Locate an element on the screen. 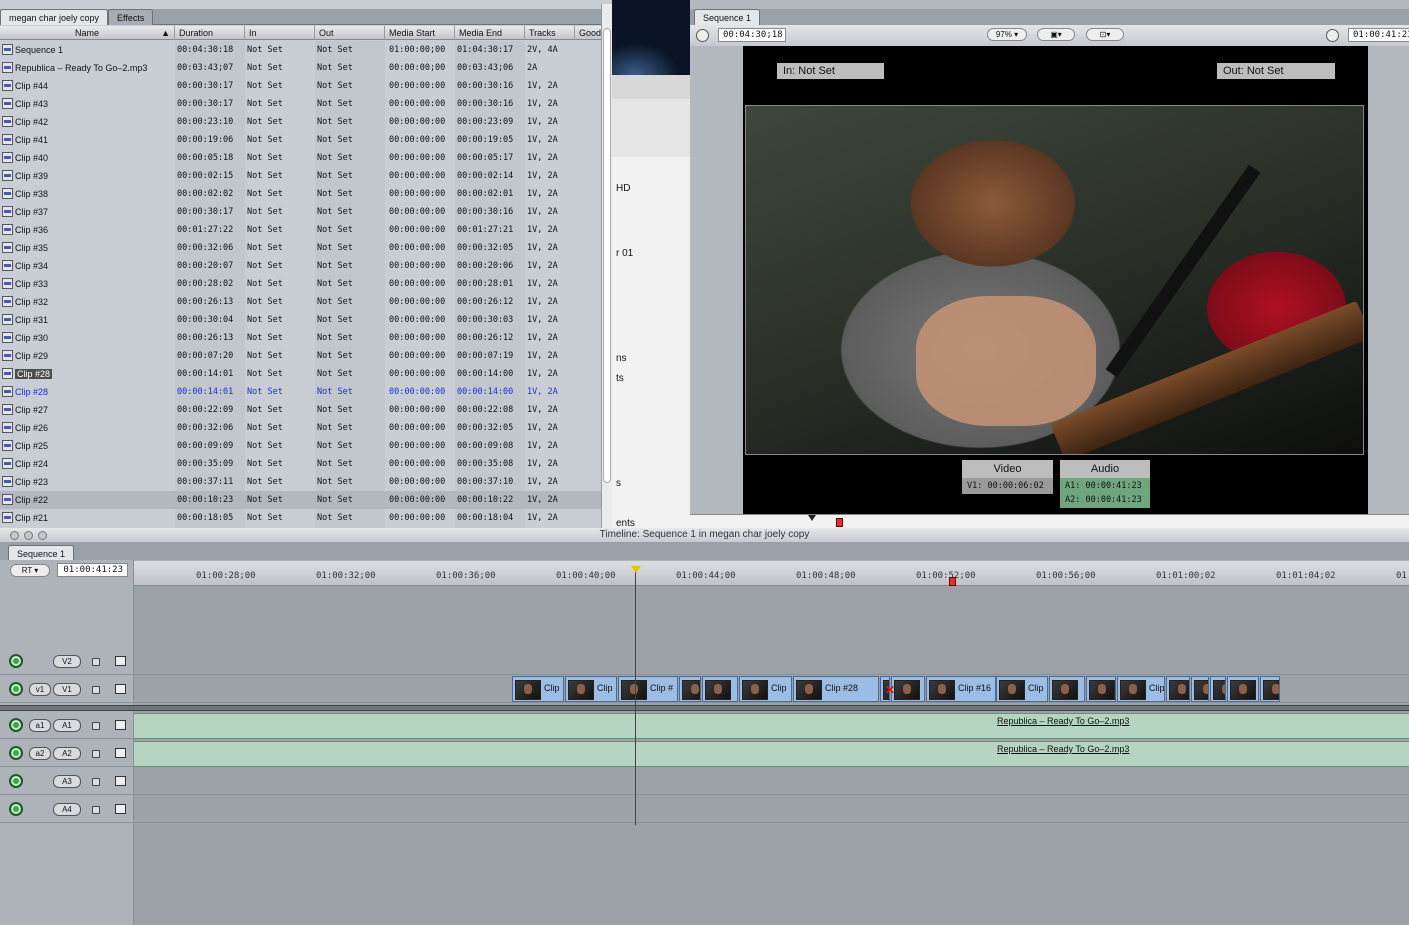  display-popup: ⊡▾ is located at coordinates (1105, 34).